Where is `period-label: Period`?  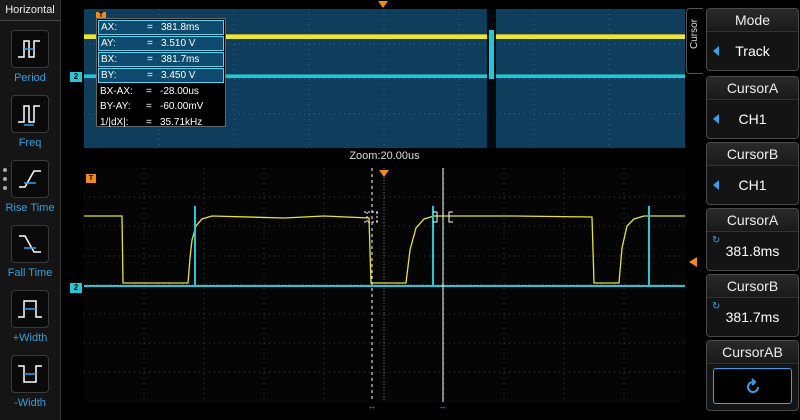 period-label: Period is located at coordinates (30, 78).